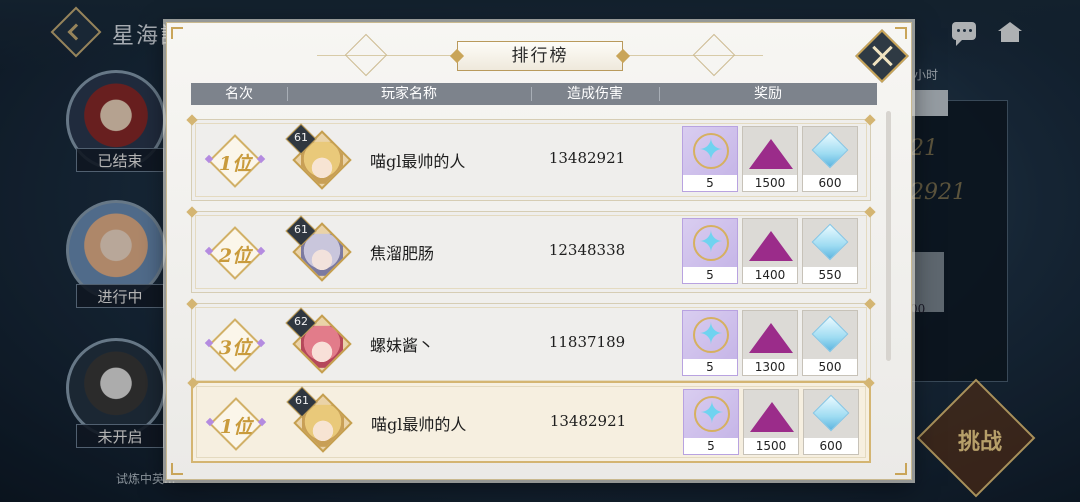  I want to click on reward-quantity: 1300, so click(770, 367).